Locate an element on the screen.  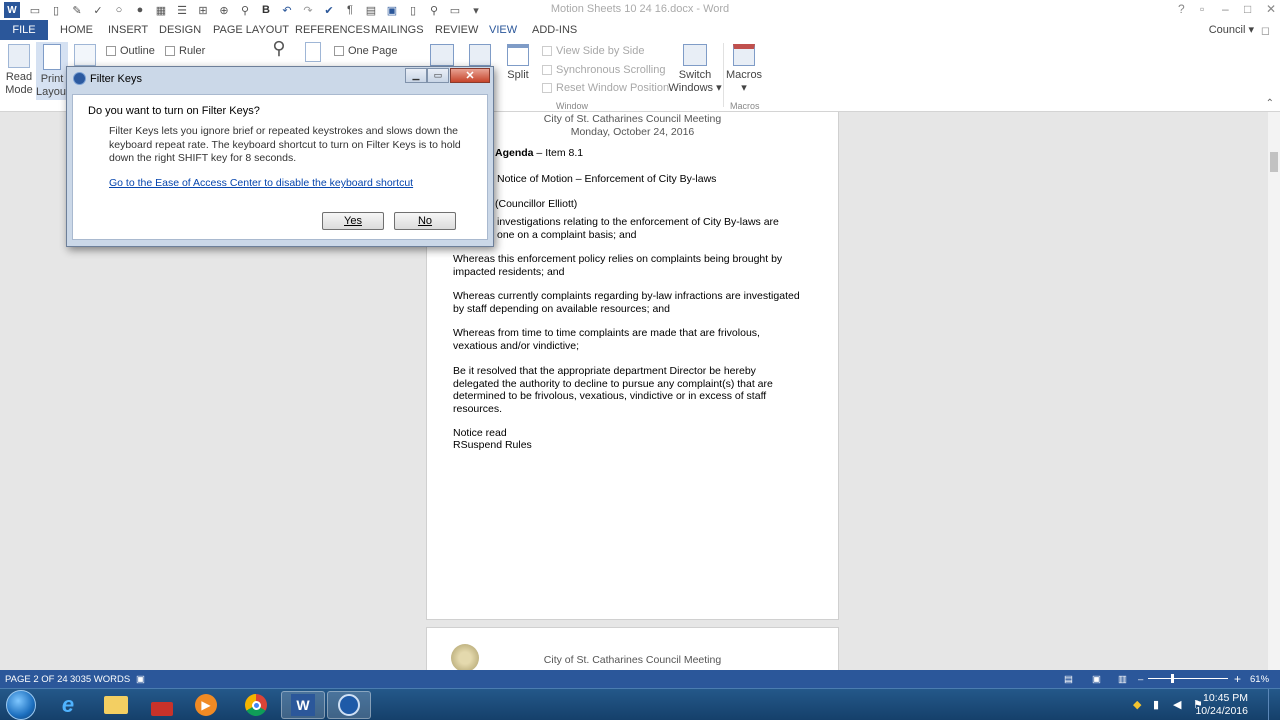
zoom-level: 61% is located at coordinates (1259, 679).